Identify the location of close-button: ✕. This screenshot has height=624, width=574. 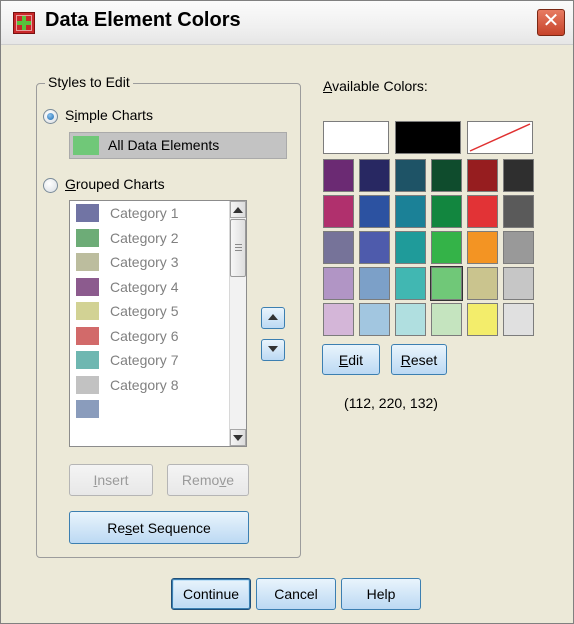
(551, 22).